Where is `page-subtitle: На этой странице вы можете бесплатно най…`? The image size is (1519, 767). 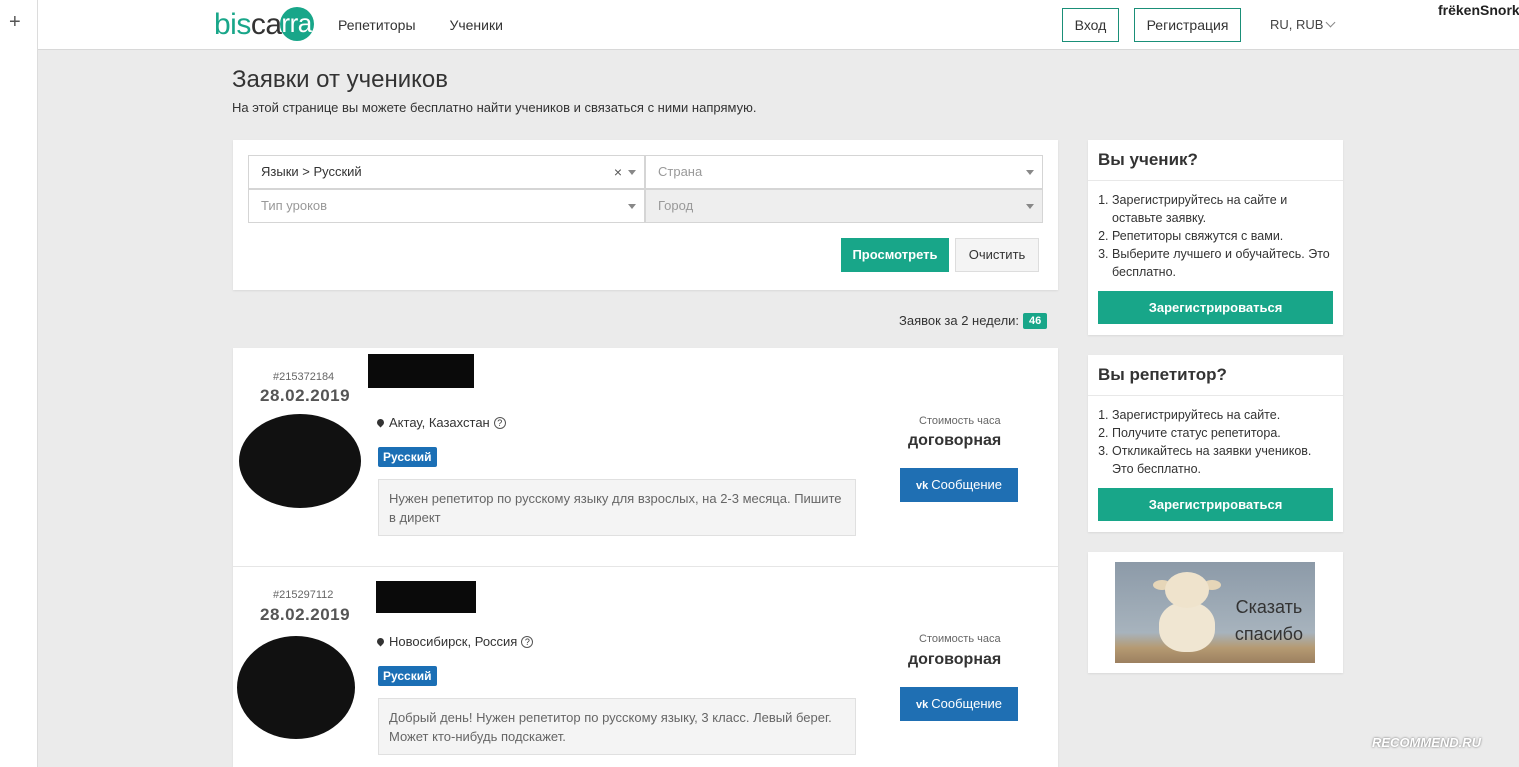 page-subtitle: На этой странице вы можете бесплатно най… is located at coordinates (494, 107).